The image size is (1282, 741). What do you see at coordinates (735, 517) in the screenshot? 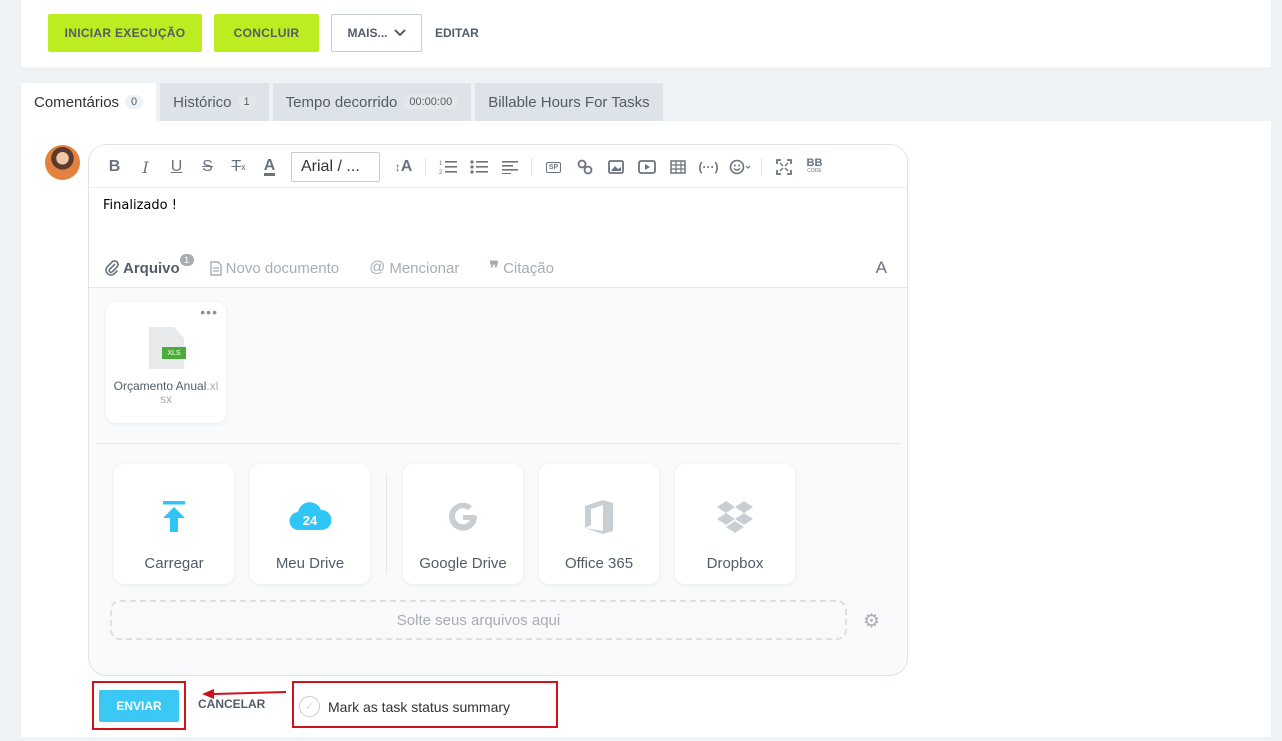
I see `dropbox-icon` at bounding box center [735, 517].